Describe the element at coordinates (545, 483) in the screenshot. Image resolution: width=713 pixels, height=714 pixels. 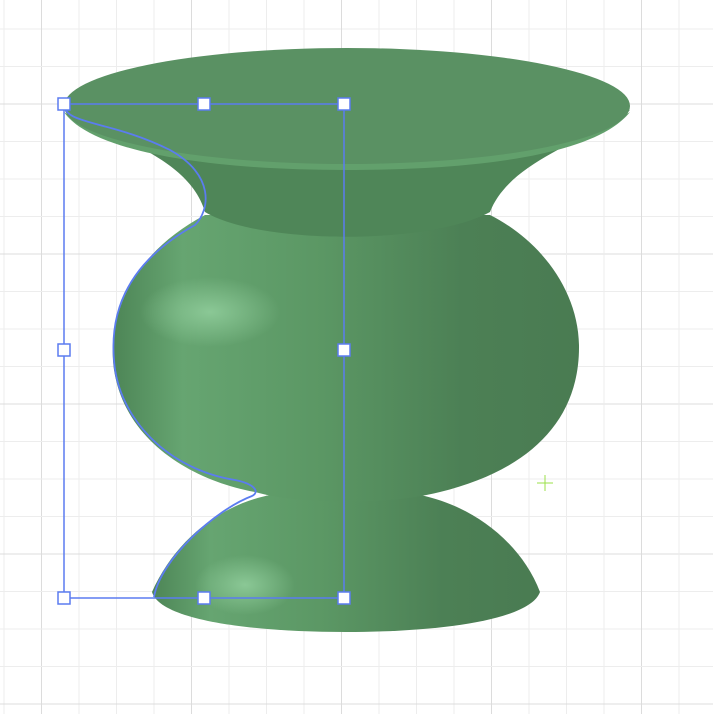
I see `crosshair-cursor-icon` at that location.